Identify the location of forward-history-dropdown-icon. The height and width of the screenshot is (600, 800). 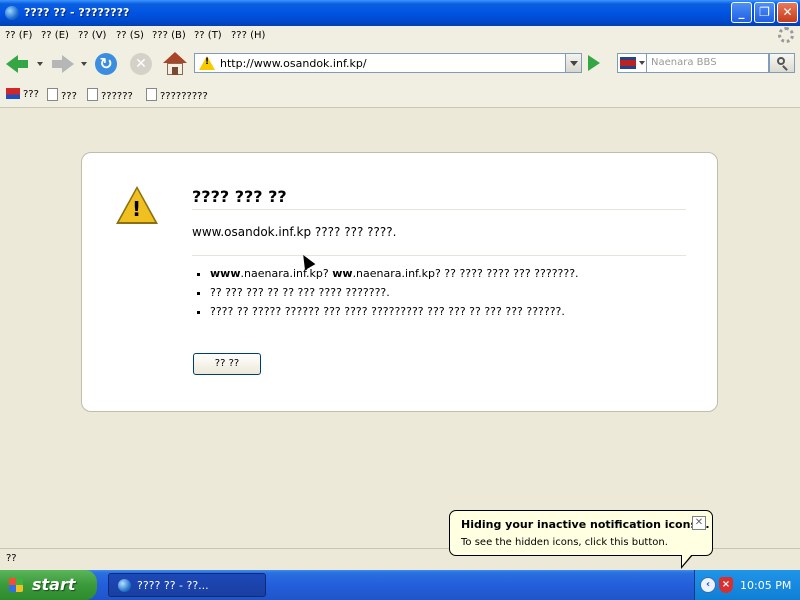
(84, 64).